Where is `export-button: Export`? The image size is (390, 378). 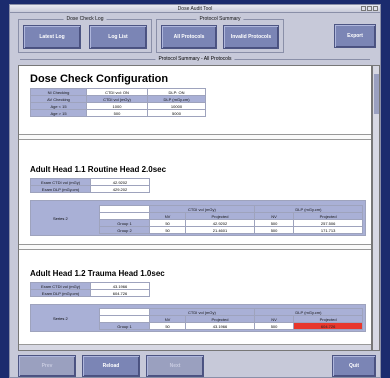
export-button: Export is located at coordinates (355, 36).